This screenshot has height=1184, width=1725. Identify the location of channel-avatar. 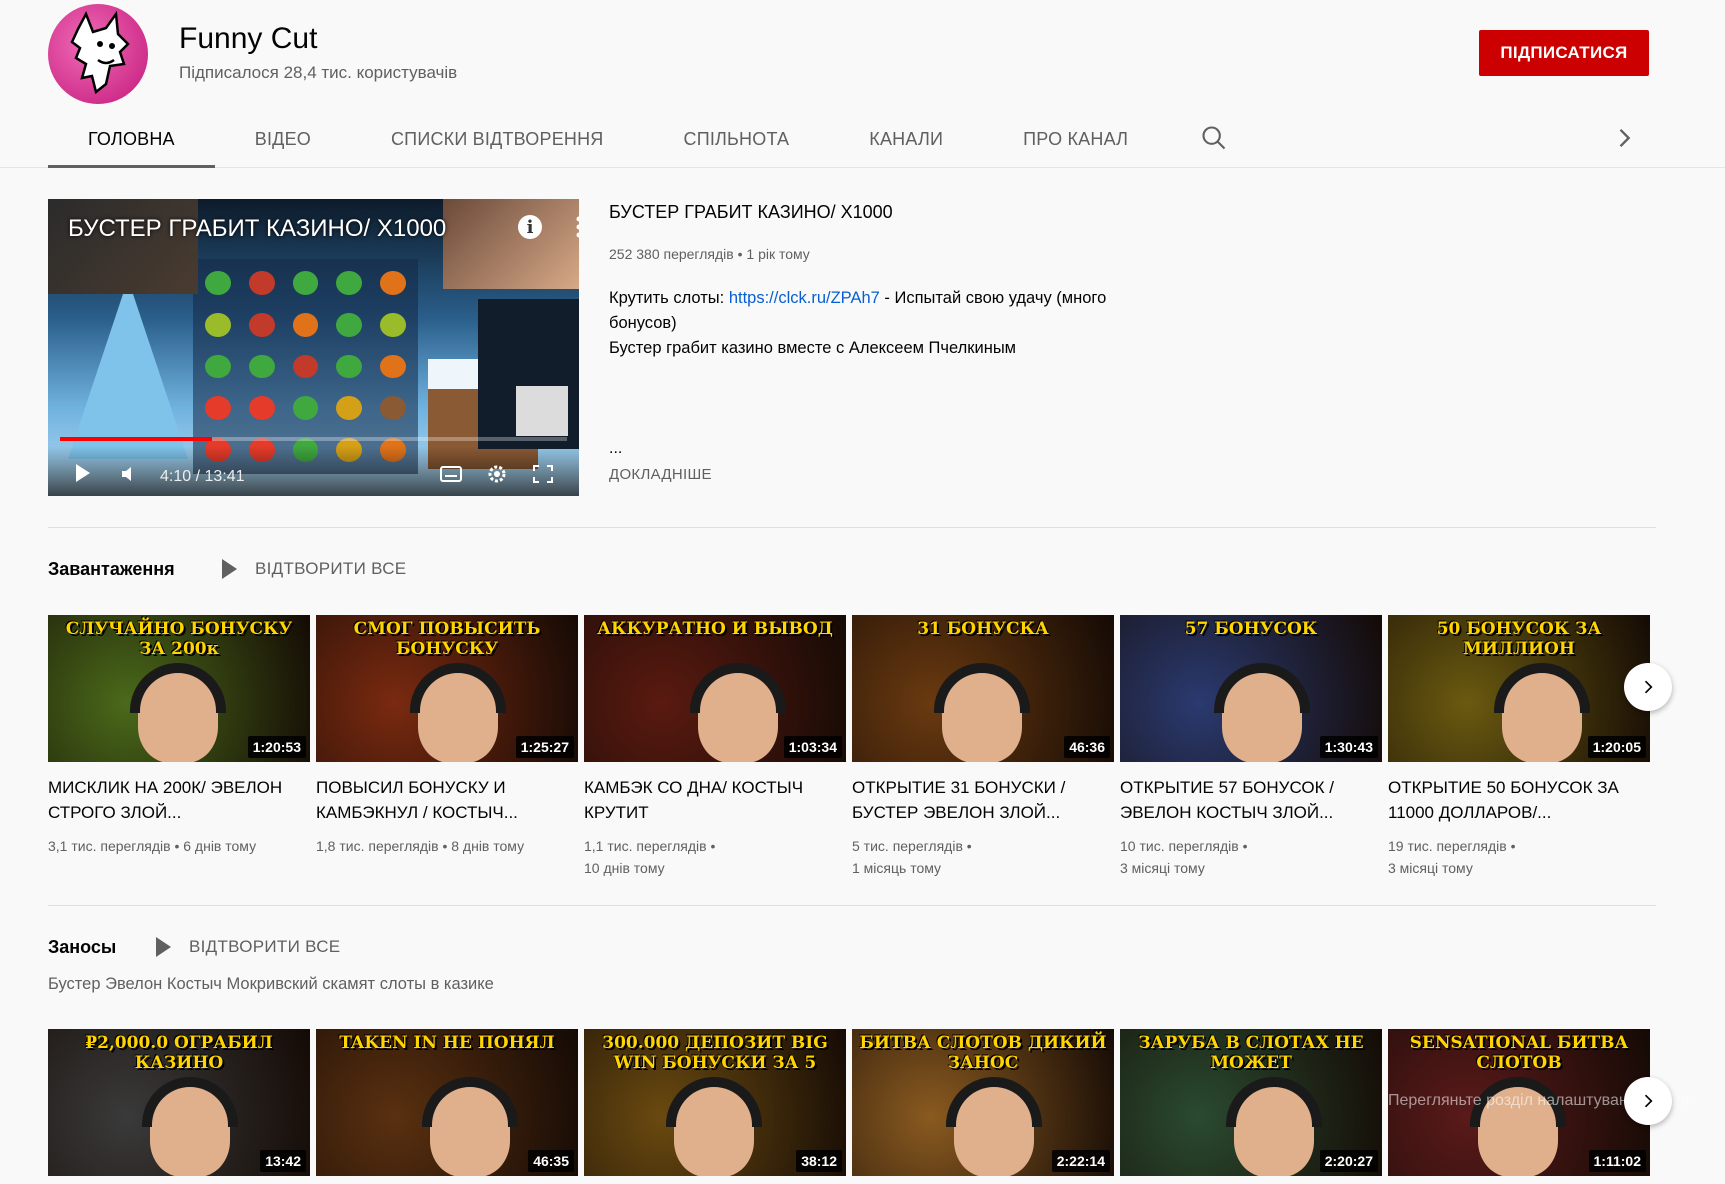
(98, 54).